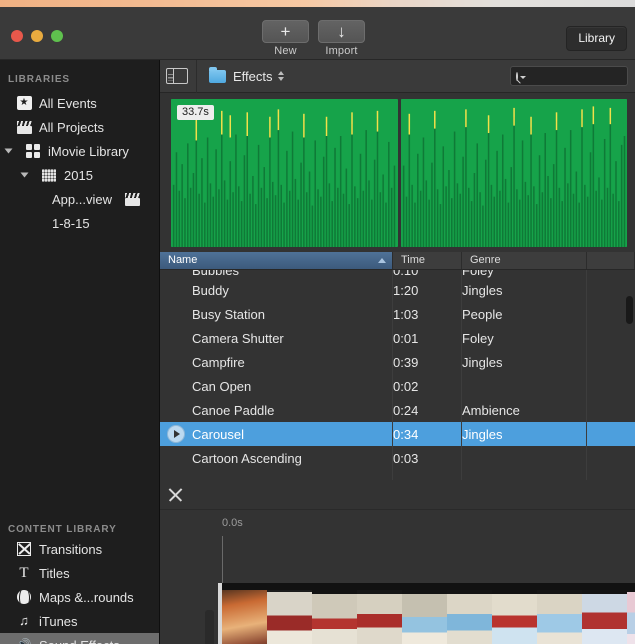  What do you see at coordinates (175, 494) in the screenshot?
I see `close-icon` at bounding box center [175, 494].